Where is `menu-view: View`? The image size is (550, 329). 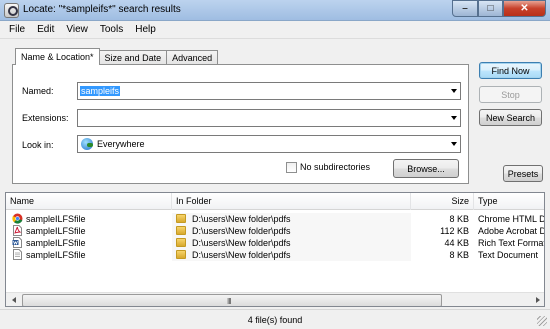
menu-view: View is located at coordinates (77, 29).